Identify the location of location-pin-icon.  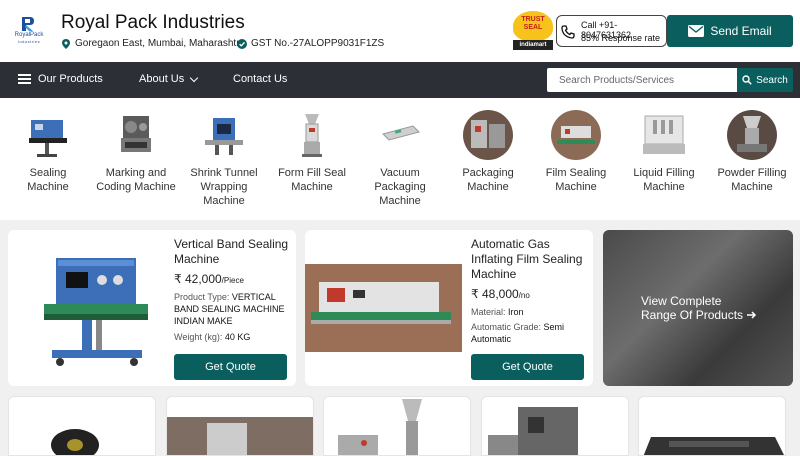
(66, 43).